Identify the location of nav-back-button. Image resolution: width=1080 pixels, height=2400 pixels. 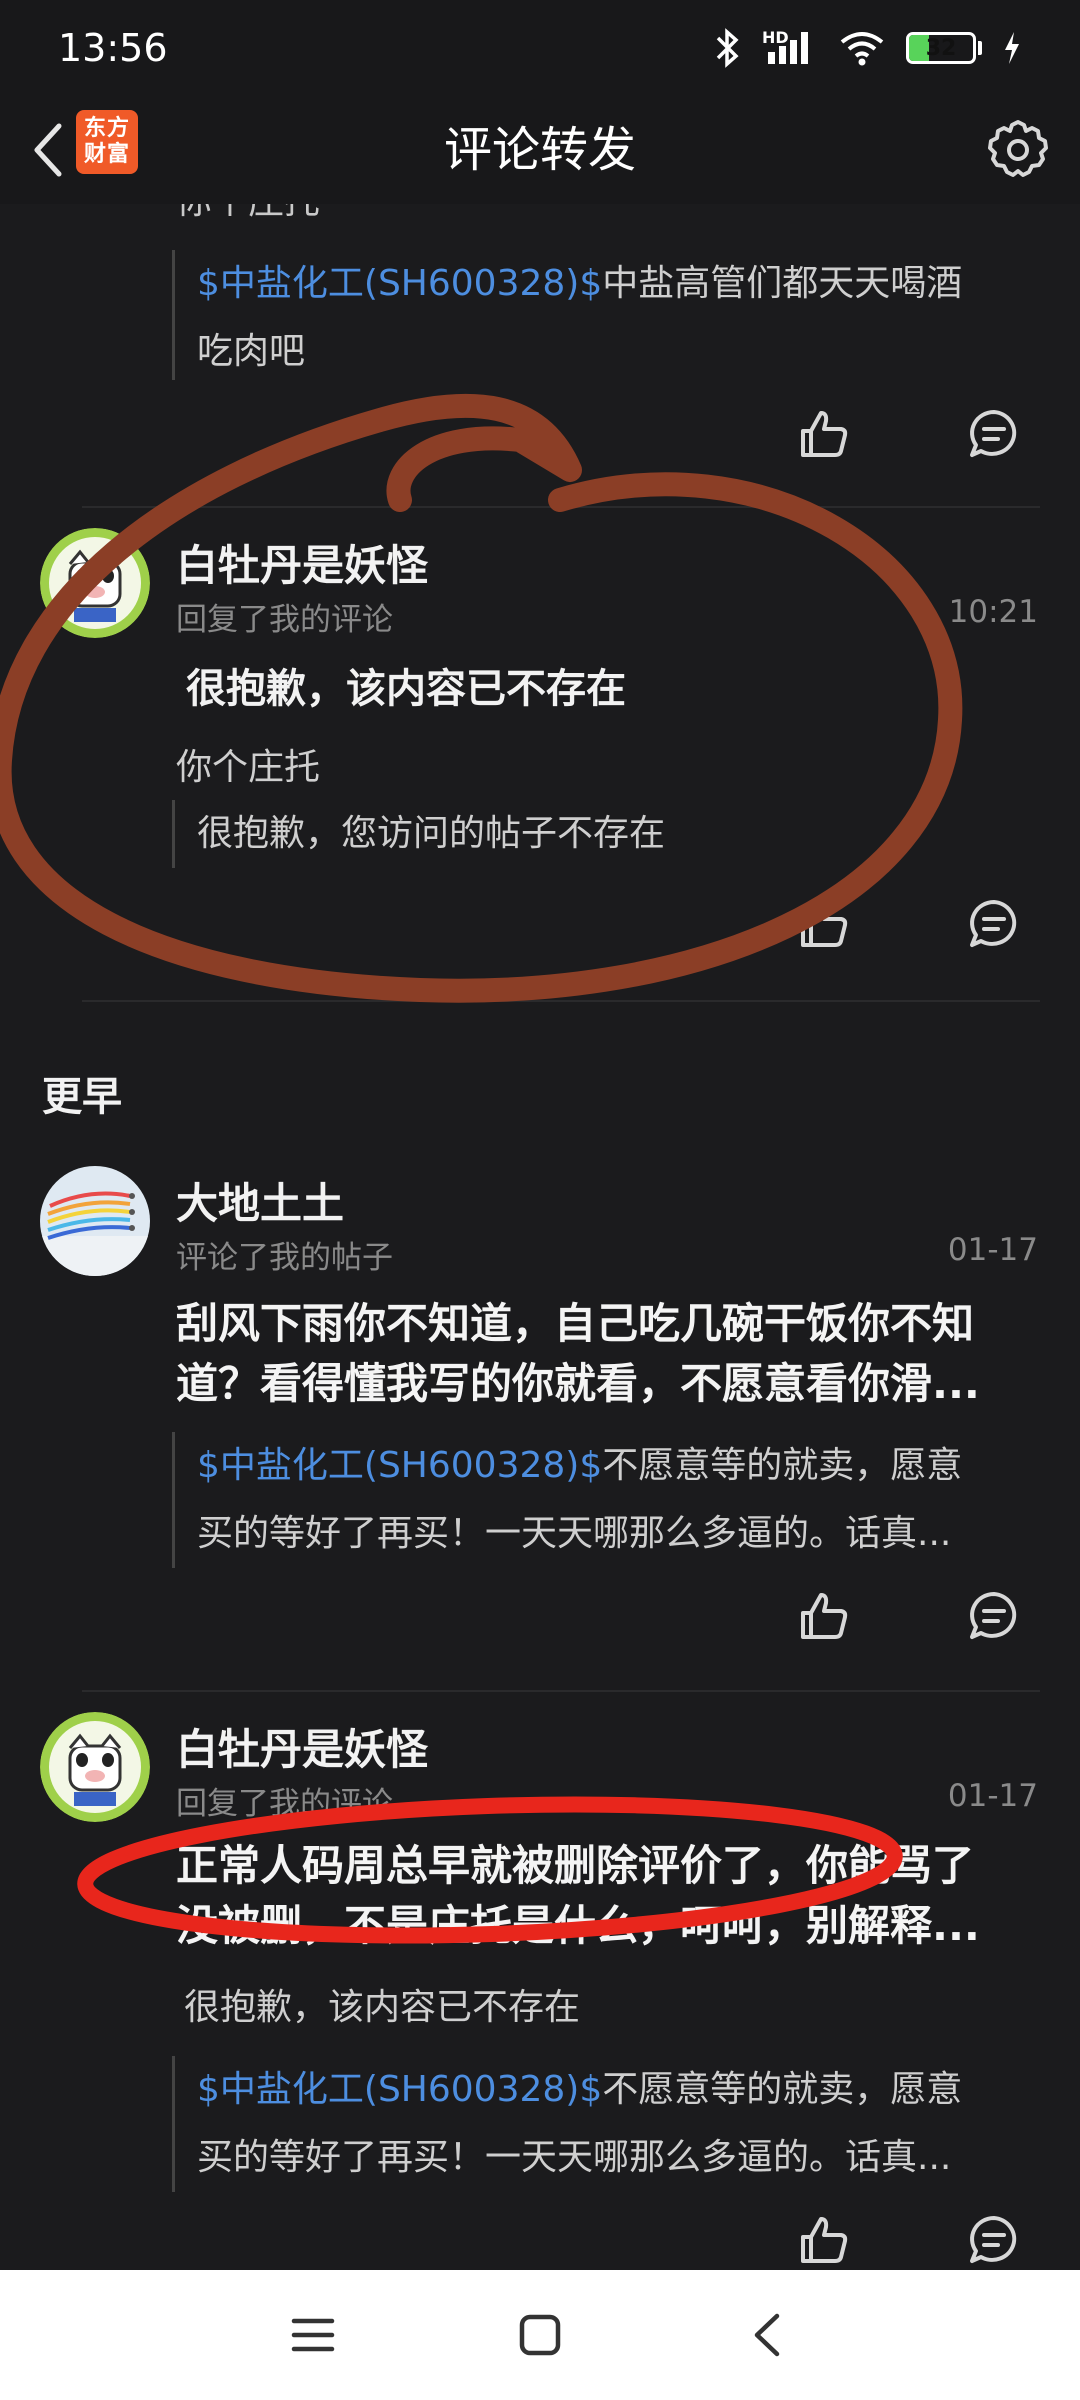
(767, 2335).